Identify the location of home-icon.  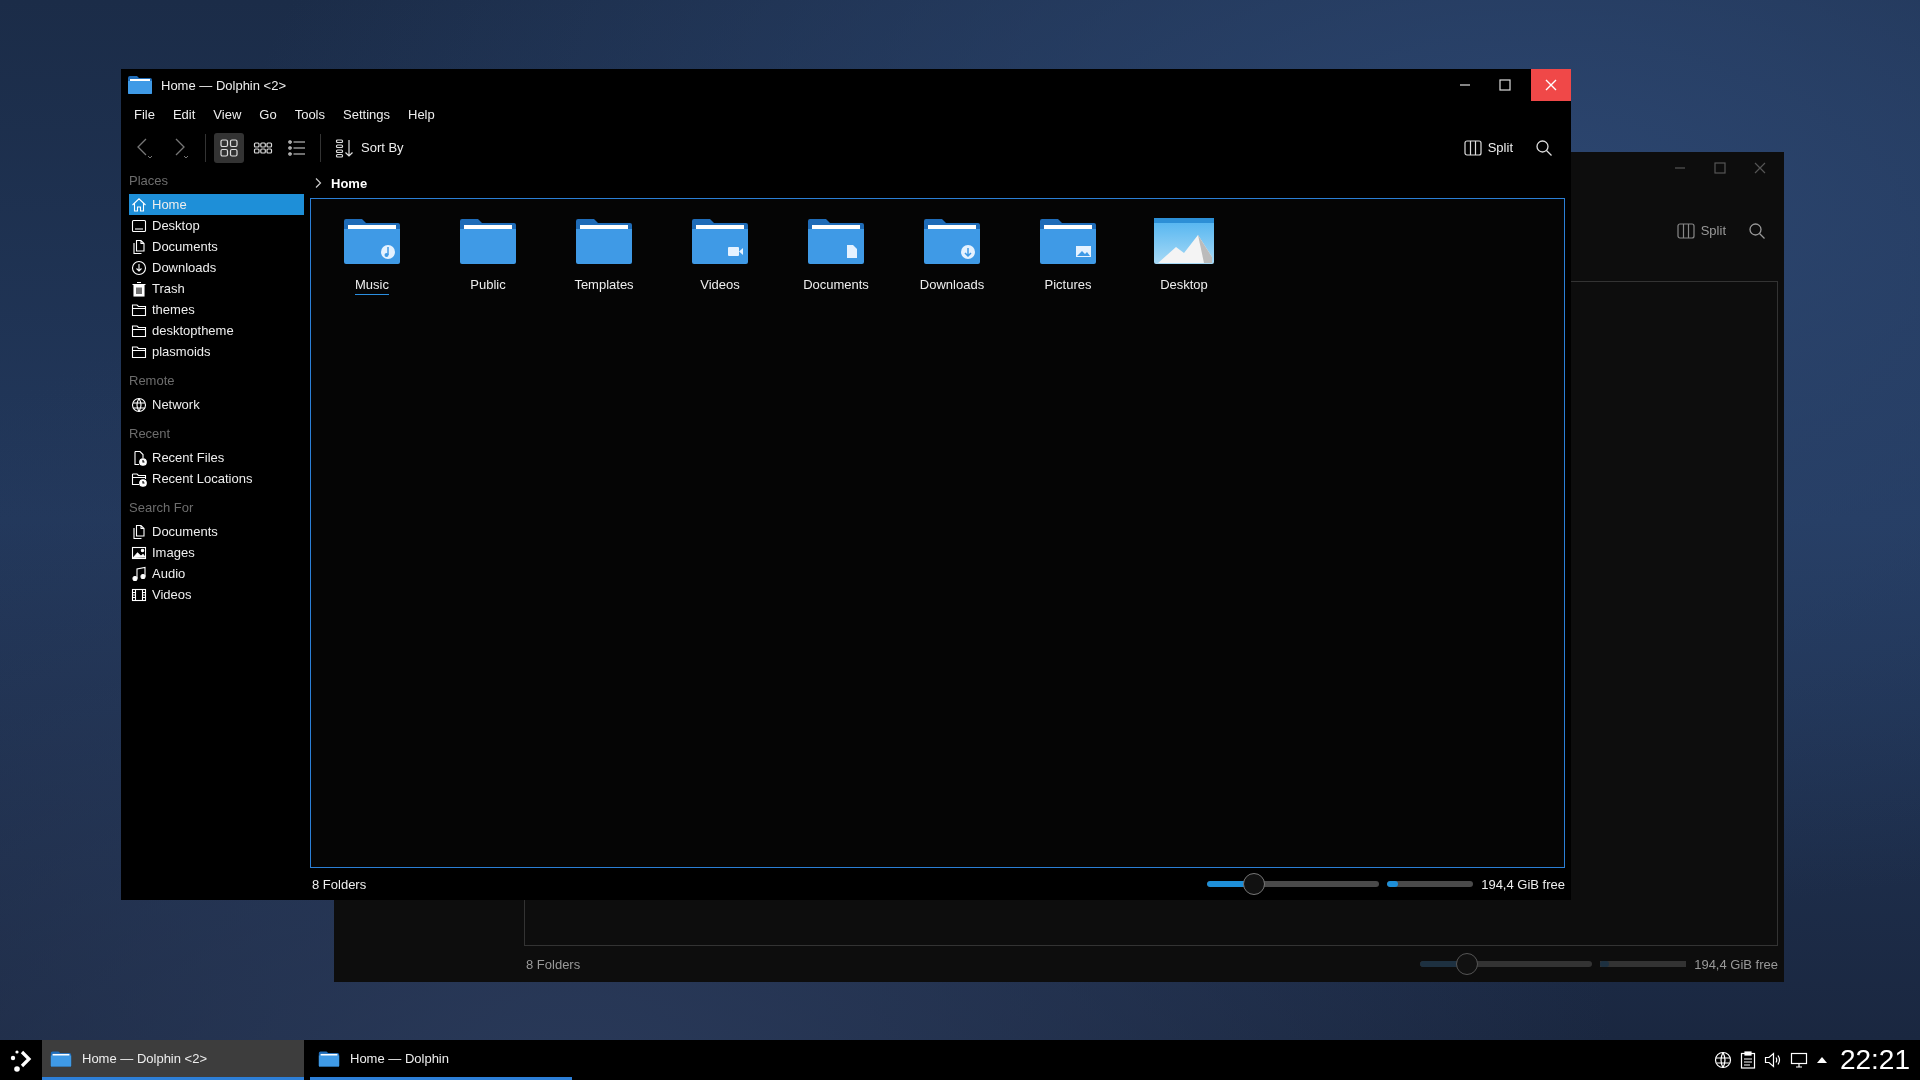
(139, 204).